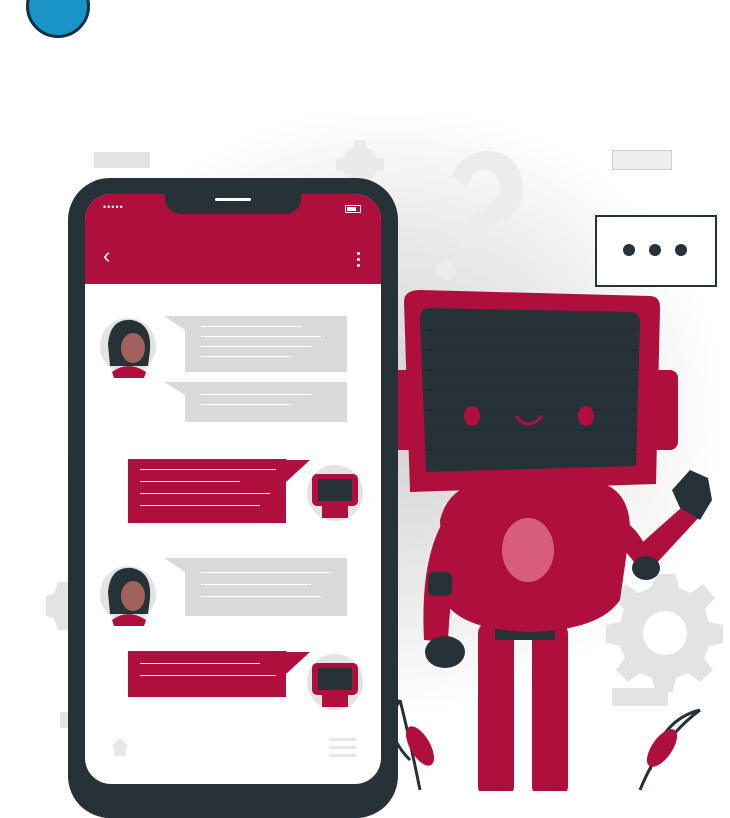  I want to click on menu-icon, so click(343, 750).